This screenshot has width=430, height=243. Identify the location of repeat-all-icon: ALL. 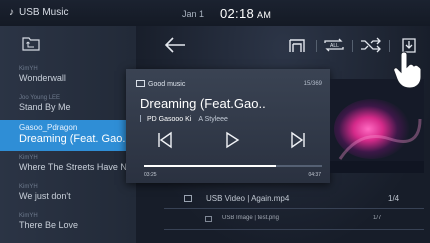
(334, 45).